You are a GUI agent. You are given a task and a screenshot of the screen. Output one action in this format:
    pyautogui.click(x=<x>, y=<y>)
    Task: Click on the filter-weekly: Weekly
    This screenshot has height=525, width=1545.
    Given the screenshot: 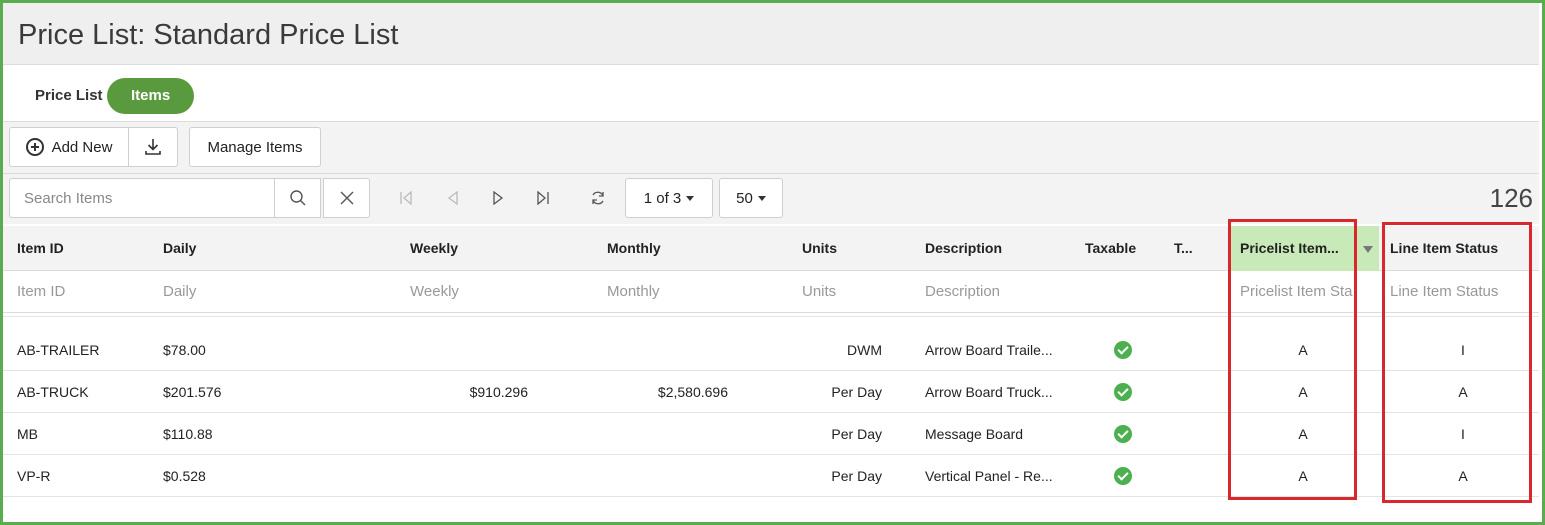 What is the action you would take?
    pyautogui.click(x=470, y=292)
    